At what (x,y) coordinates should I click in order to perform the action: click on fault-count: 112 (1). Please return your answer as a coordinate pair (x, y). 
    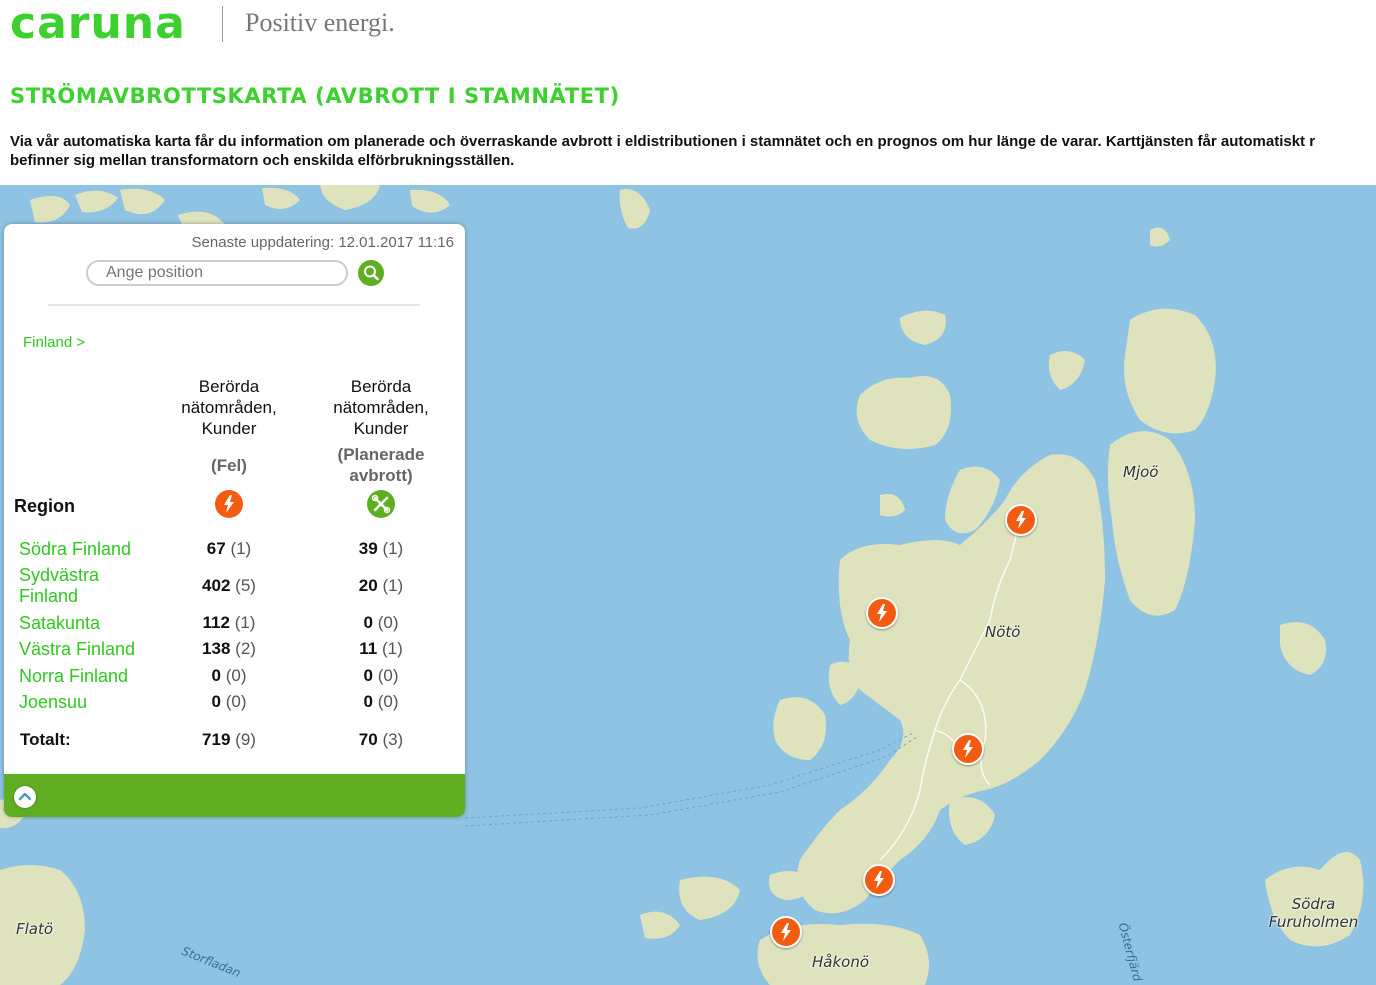
    Looking at the image, I should click on (229, 623).